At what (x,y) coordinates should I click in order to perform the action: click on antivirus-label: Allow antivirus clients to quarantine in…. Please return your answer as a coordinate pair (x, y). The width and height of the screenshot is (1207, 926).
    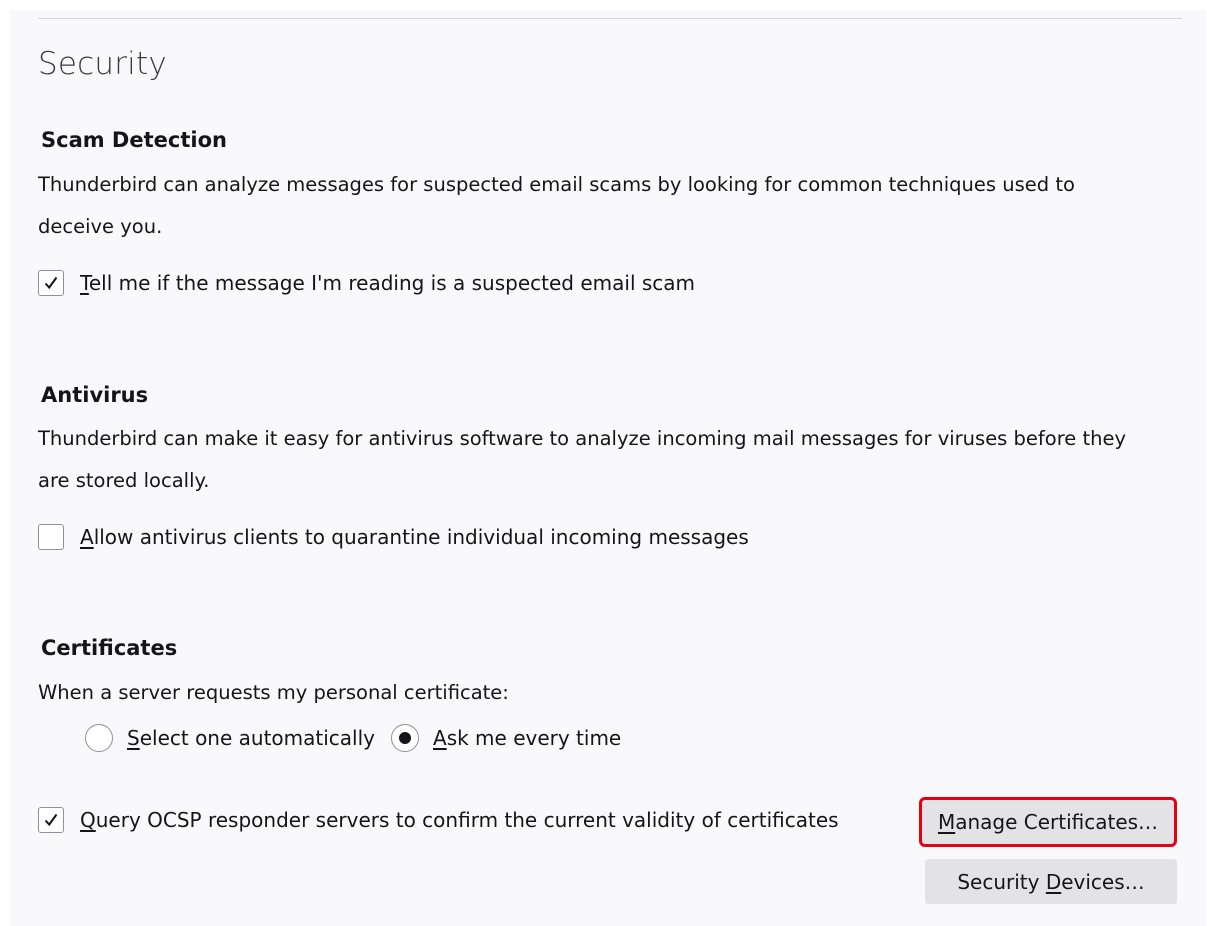
    Looking at the image, I should click on (414, 537).